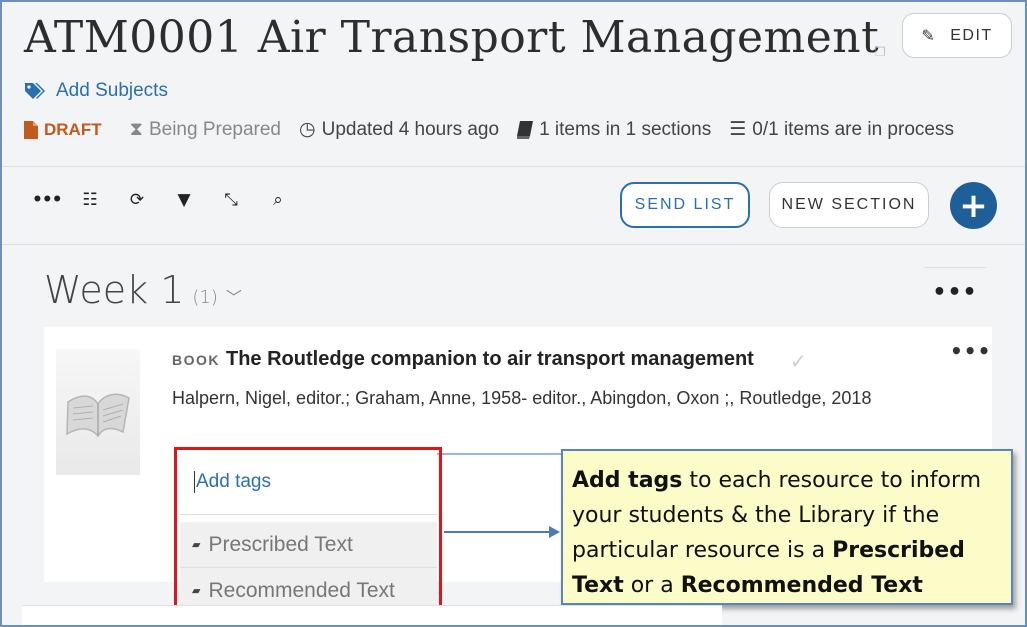  Describe the element at coordinates (513, 166) in the screenshot. I see `header-divider` at that location.